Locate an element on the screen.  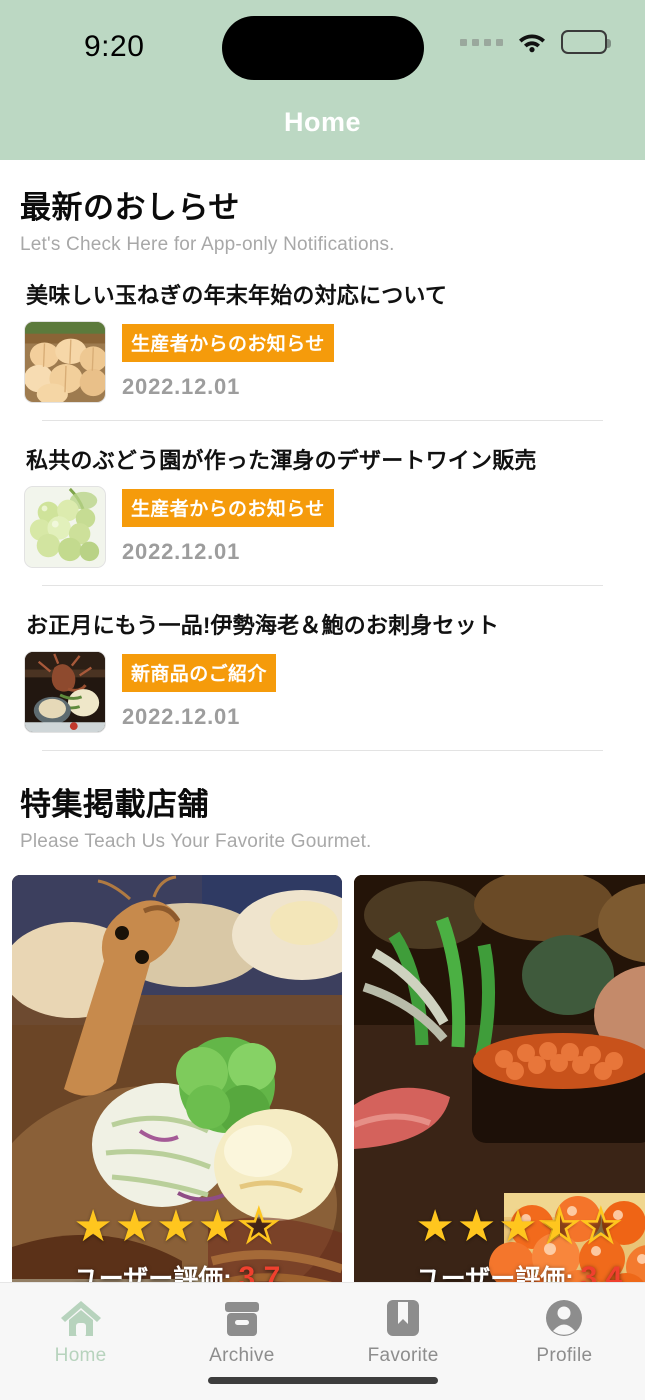
tab-profile-label: Profile is located at coordinates (564, 1355).